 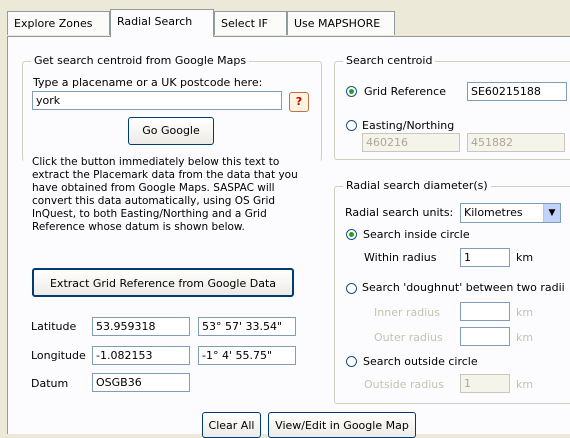 What do you see at coordinates (416, 234) in the screenshot?
I see `search-inside-label: Search inside circle` at bounding box center [416, 234].